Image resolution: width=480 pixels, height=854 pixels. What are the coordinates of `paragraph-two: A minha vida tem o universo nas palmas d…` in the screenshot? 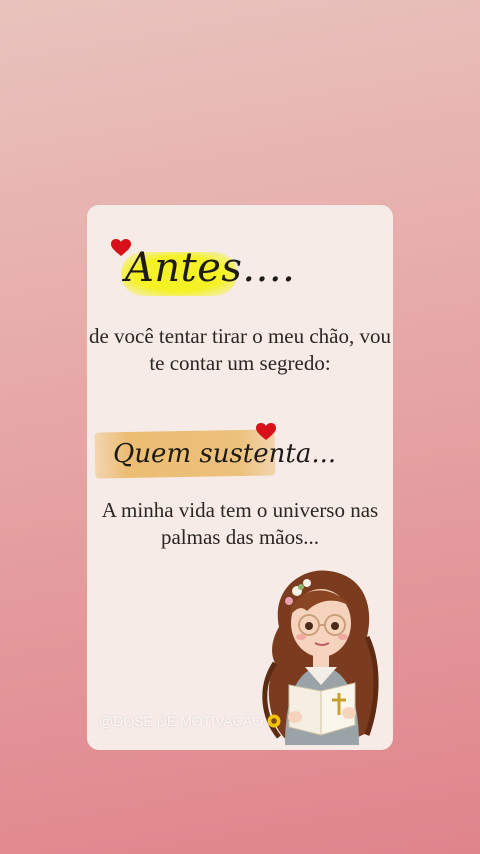 It's located at (240, 523).